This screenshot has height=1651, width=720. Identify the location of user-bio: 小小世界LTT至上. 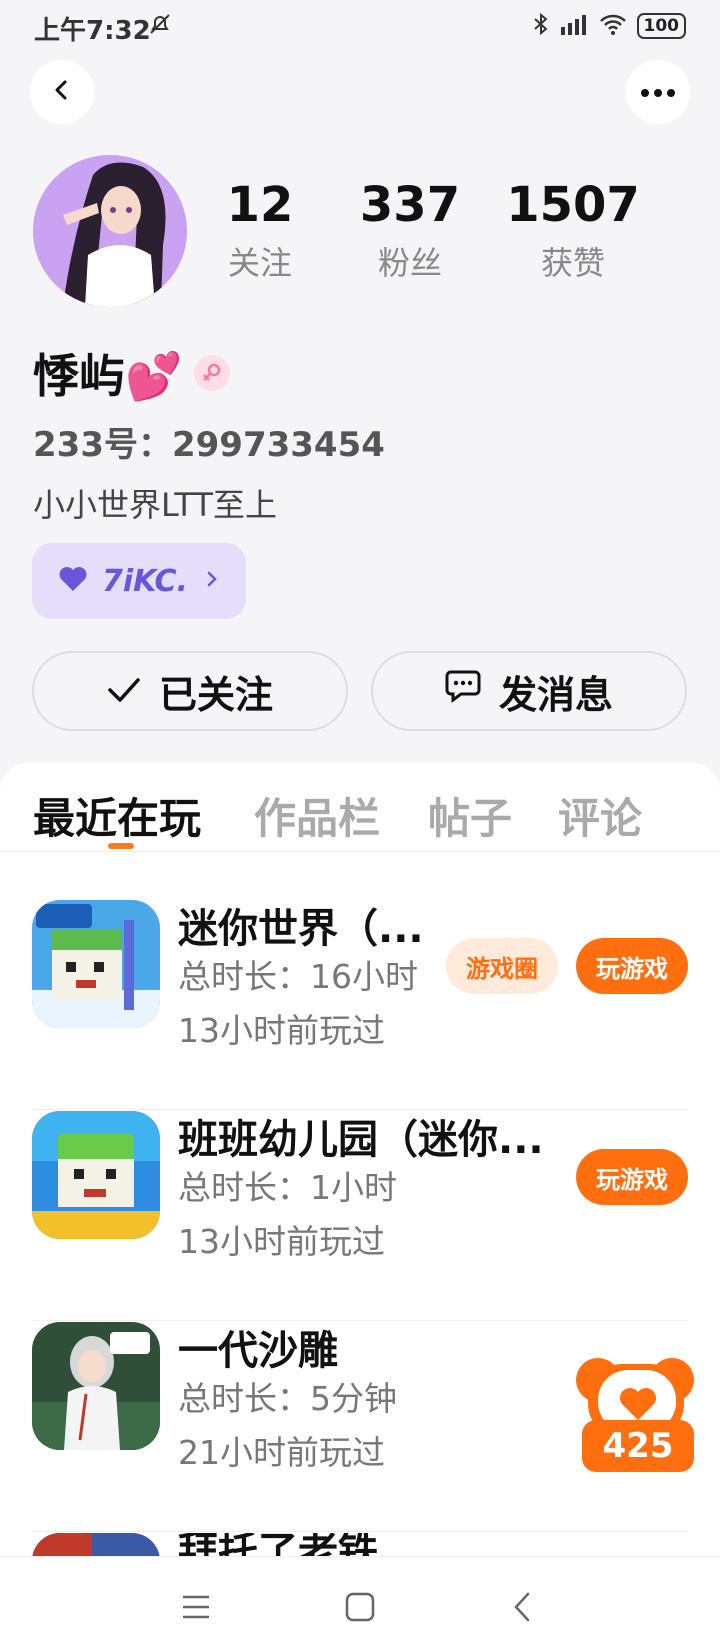
(155, 505).